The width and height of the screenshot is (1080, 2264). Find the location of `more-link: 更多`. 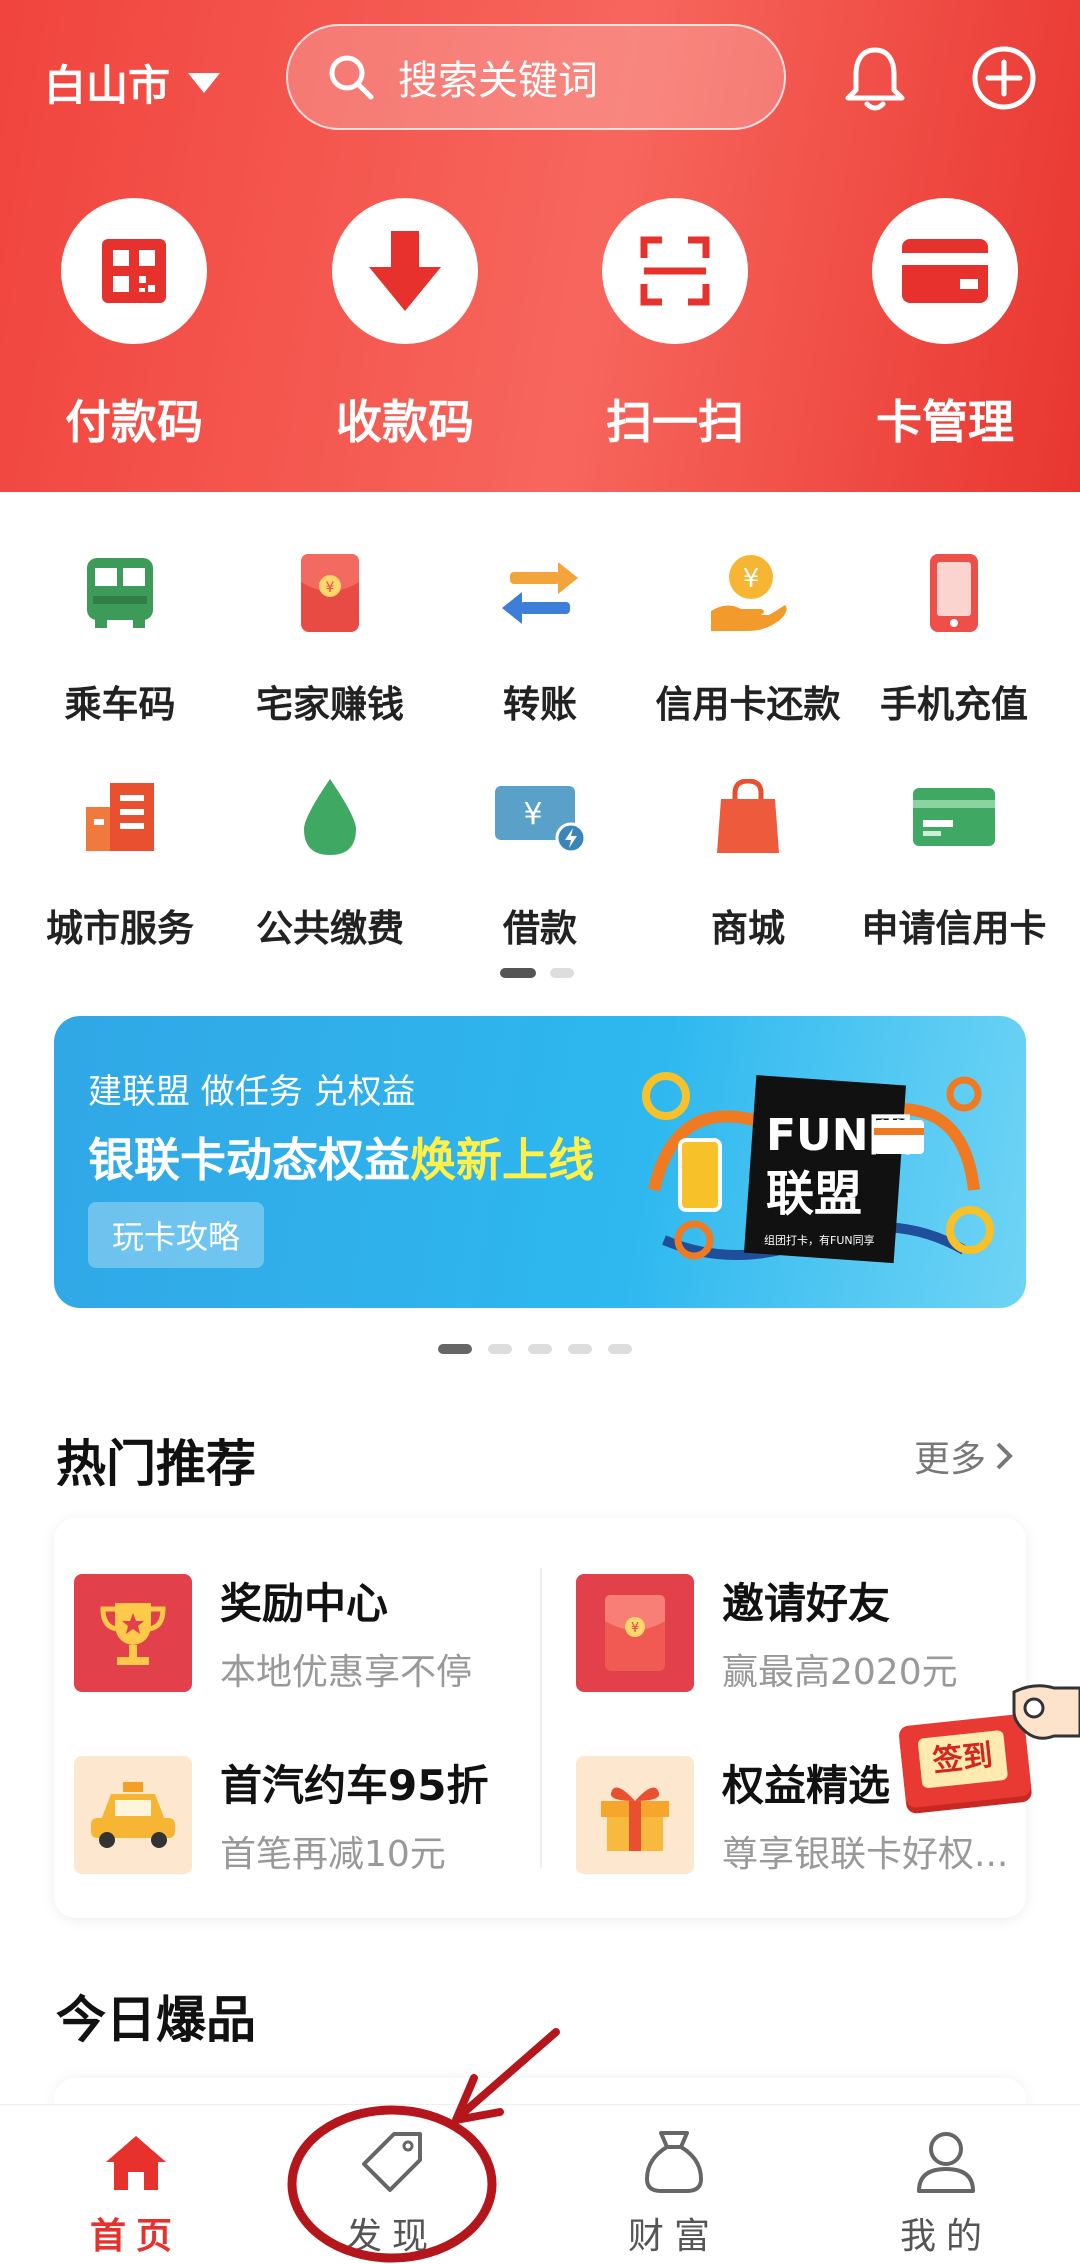

more-link: 更多 is located at coordinates (964, 1456).